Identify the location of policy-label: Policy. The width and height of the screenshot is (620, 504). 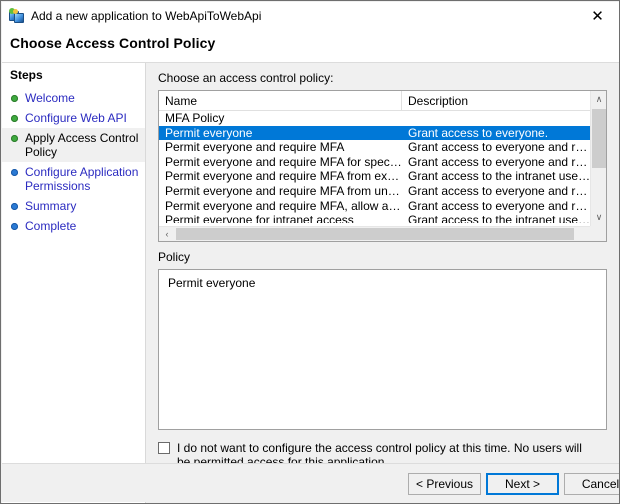
(174, 257).